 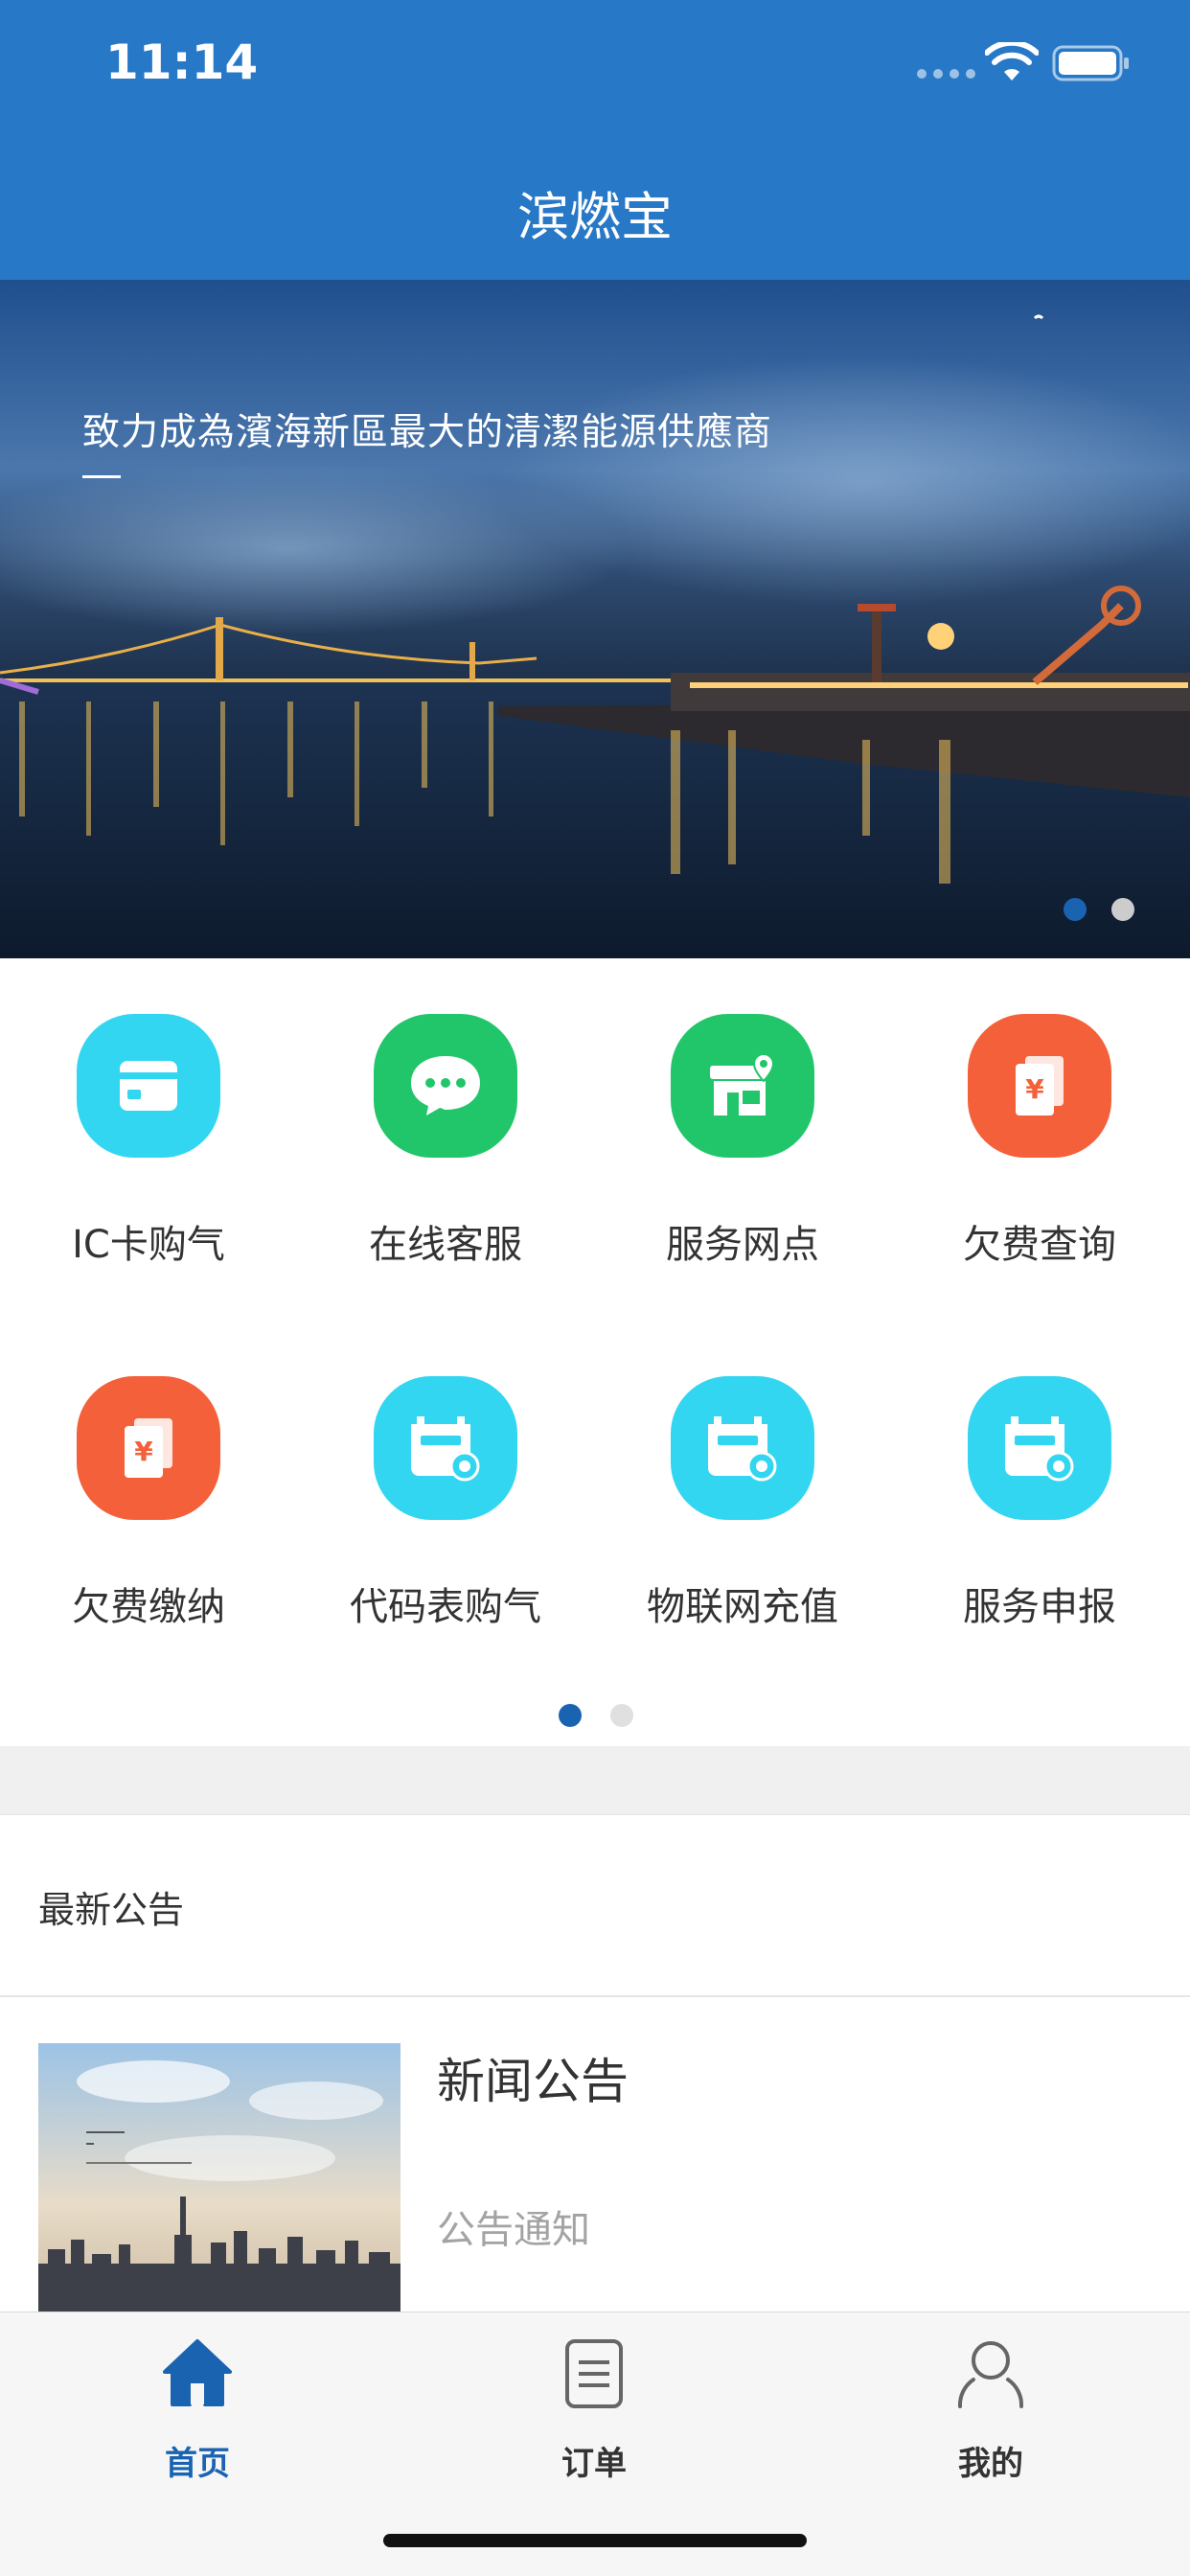 What do you see at coordinates (594, 2464) in the screenshot?
I see `tab-label: 订单` at bounding box center [594, 2464].